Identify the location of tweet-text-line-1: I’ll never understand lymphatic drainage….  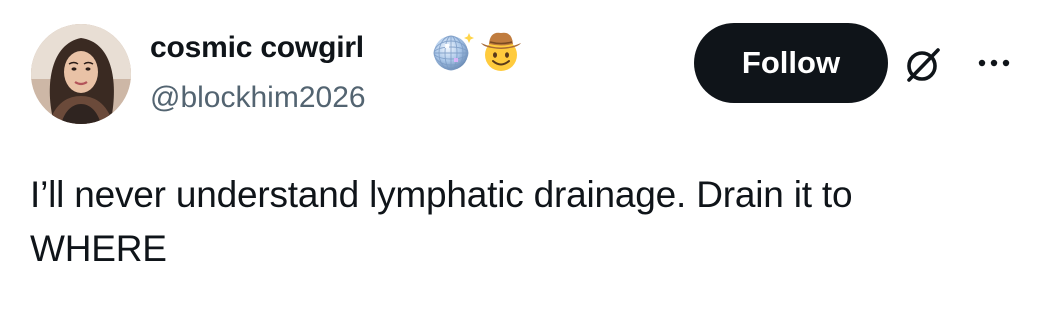
(441, 194).